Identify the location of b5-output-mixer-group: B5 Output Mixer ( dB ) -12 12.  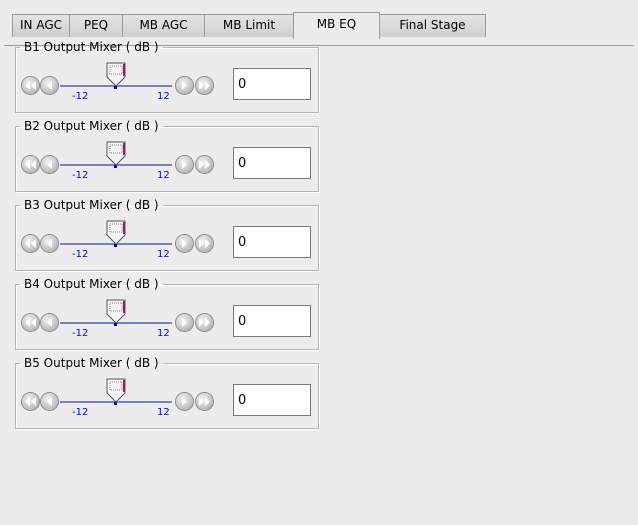
(167, 392).